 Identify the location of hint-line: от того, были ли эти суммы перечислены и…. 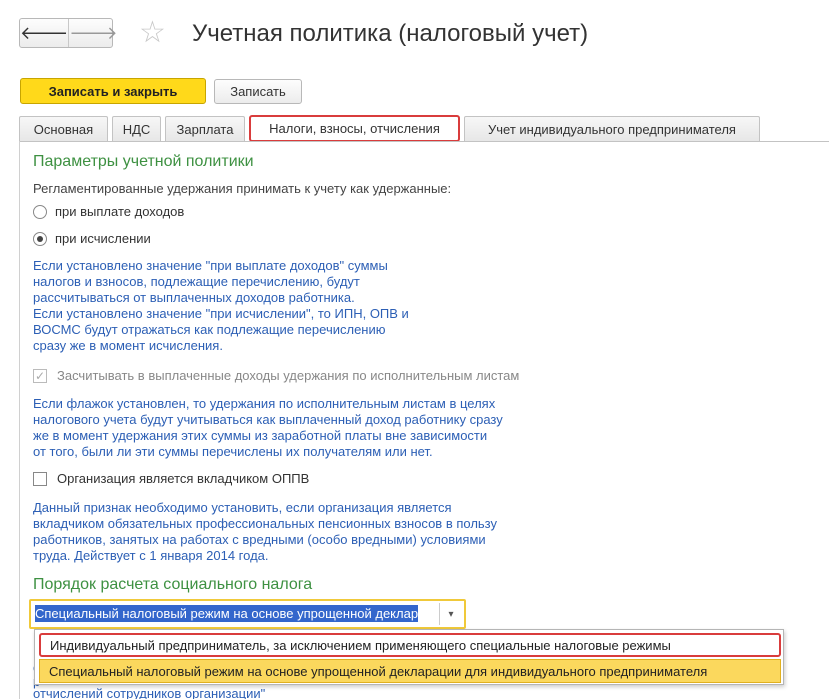
(233, 451).